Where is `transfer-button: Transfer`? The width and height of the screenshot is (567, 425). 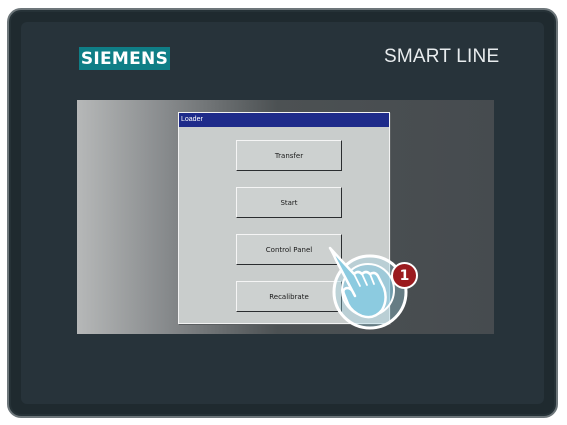
transfer-button: Transfer is located at coordinates (289, 155).